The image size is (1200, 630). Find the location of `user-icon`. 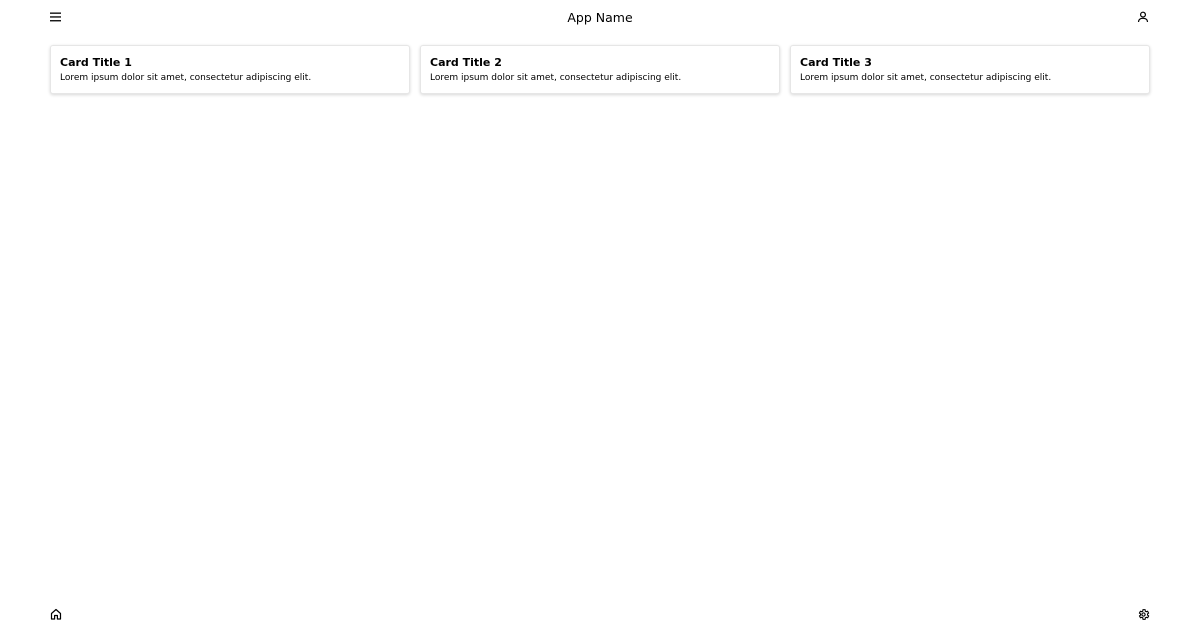

user-icon is located at coordinates (1143, 17).